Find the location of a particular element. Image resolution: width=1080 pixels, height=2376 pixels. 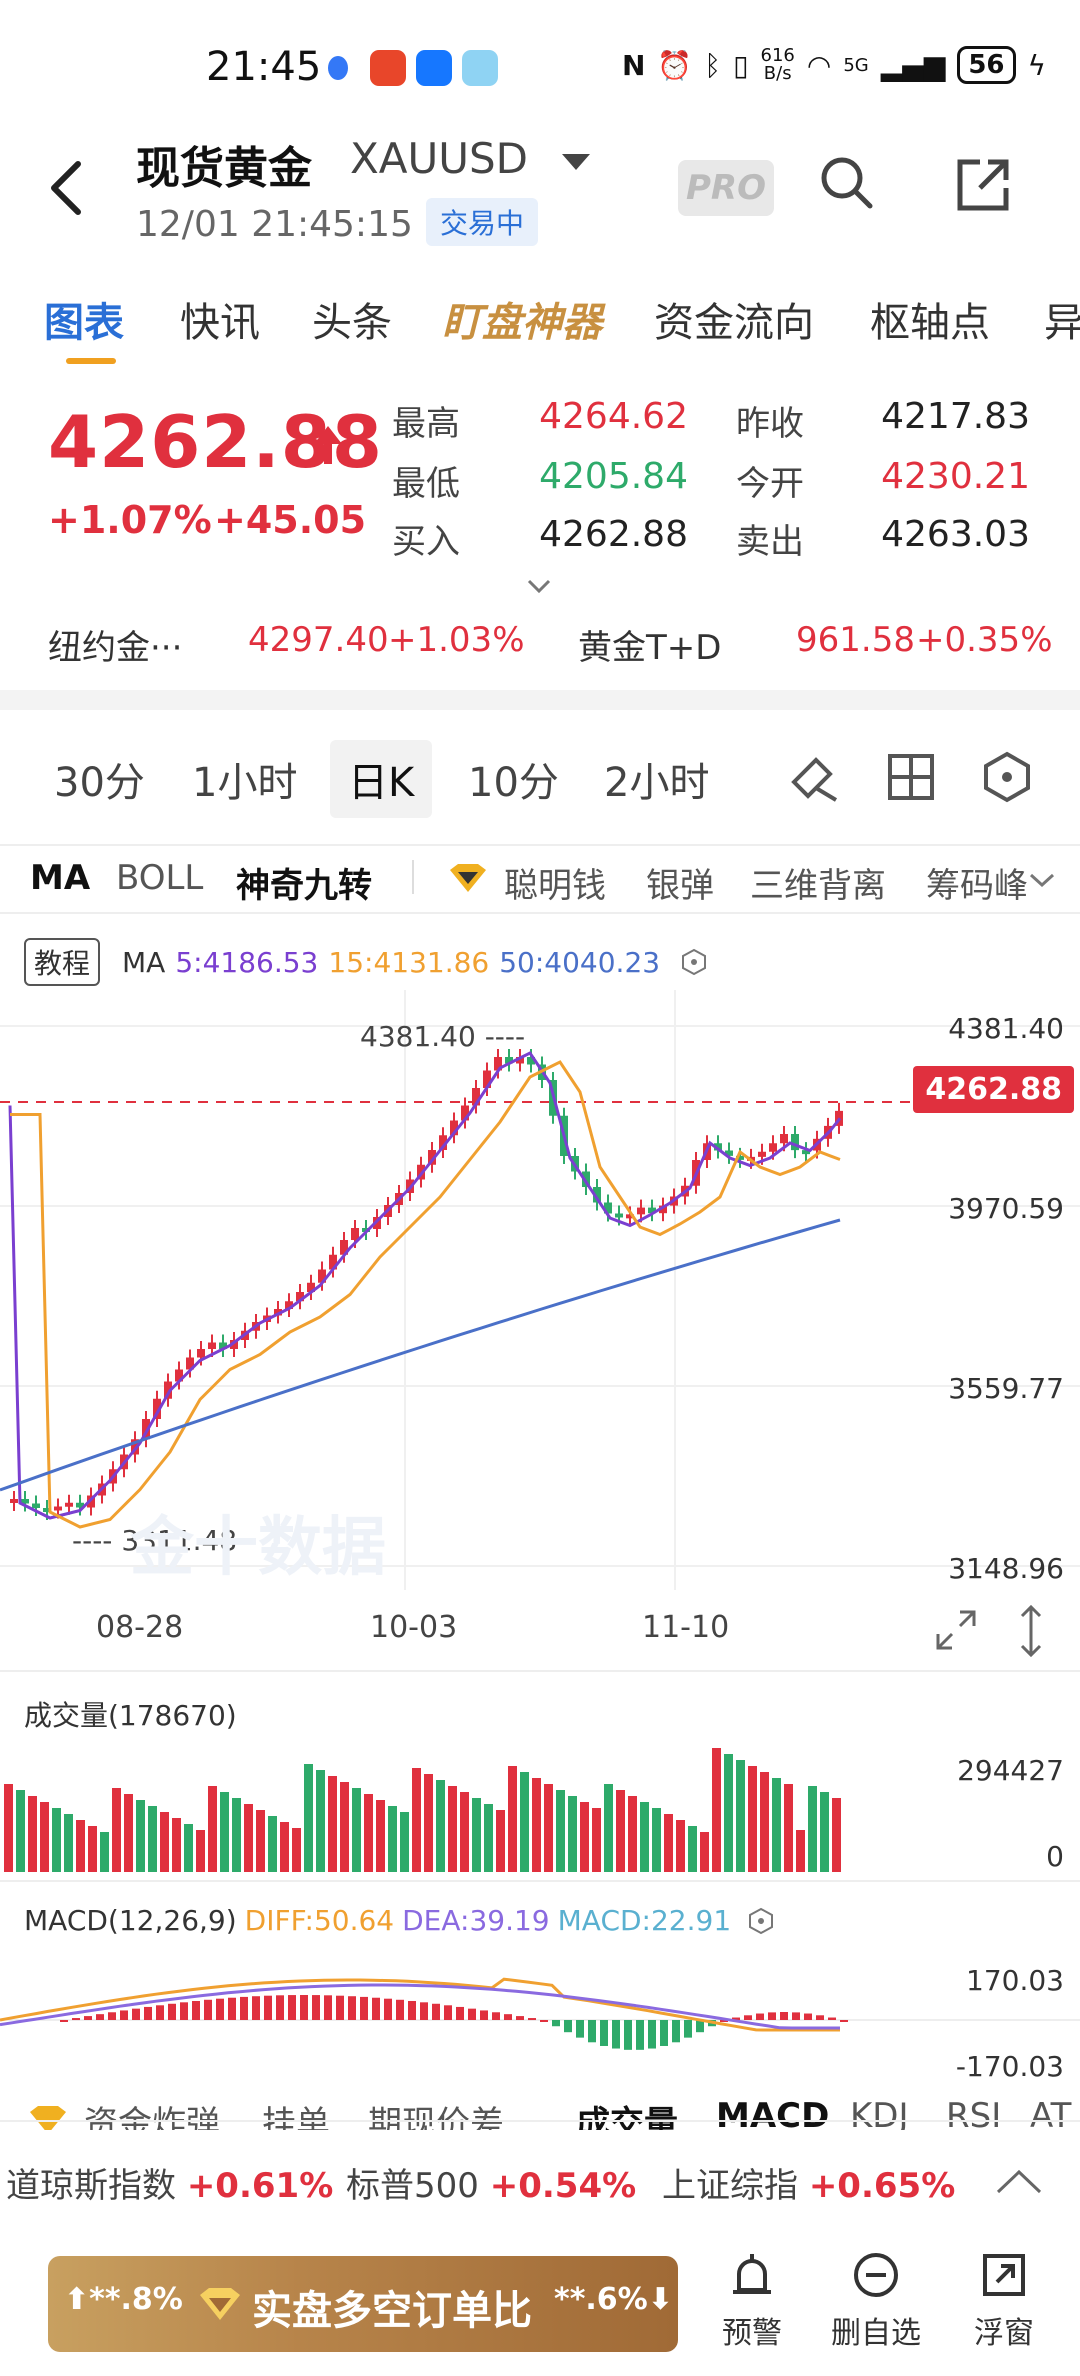

index-shanghai: 上证综指 +0.65% is located at coordinates (808, 2182).